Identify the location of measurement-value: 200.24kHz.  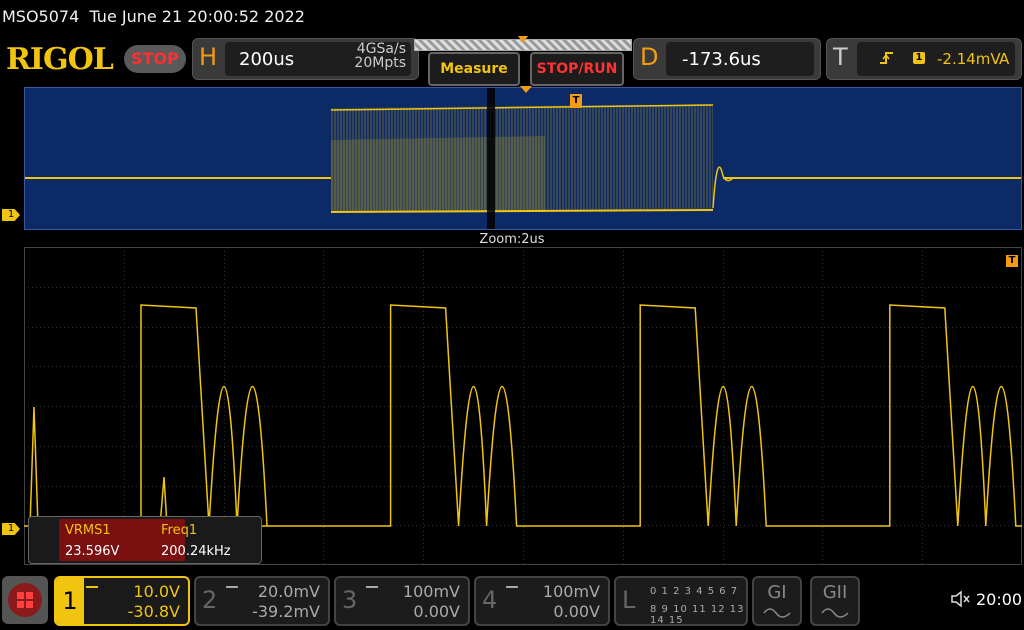
(196, 551).